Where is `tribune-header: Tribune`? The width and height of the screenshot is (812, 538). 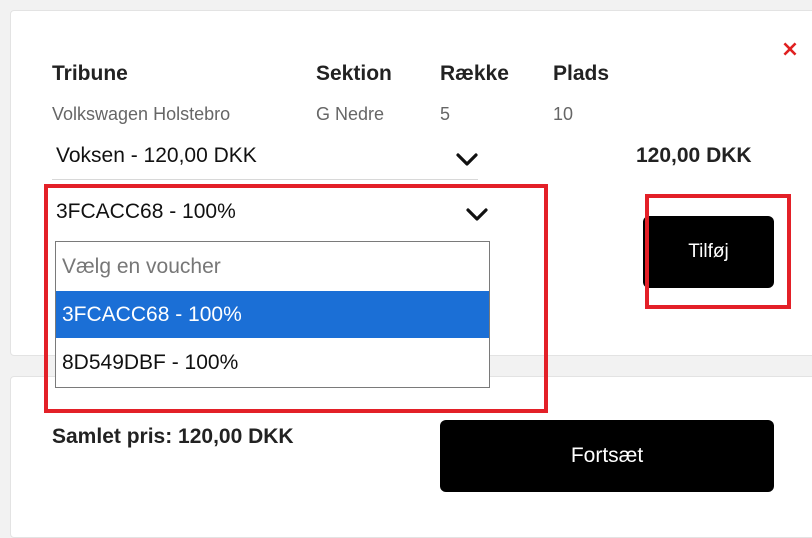 tribune-header: Tribune is located at coordinates (90, 73).